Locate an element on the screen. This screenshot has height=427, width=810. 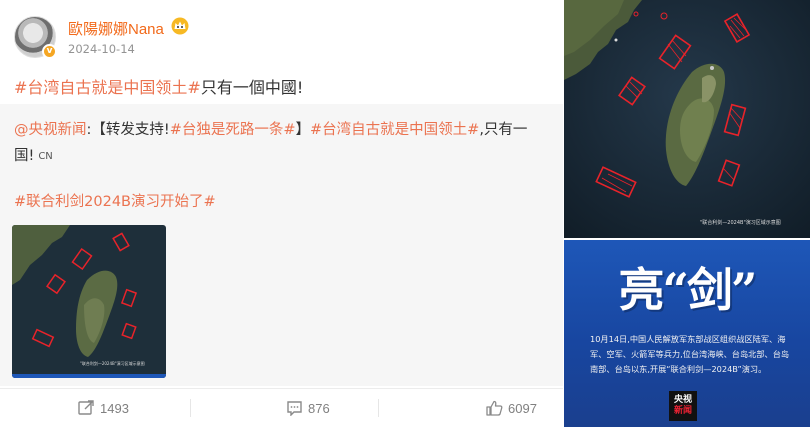
comment-count: 876 is located at coordinates (319, 408).